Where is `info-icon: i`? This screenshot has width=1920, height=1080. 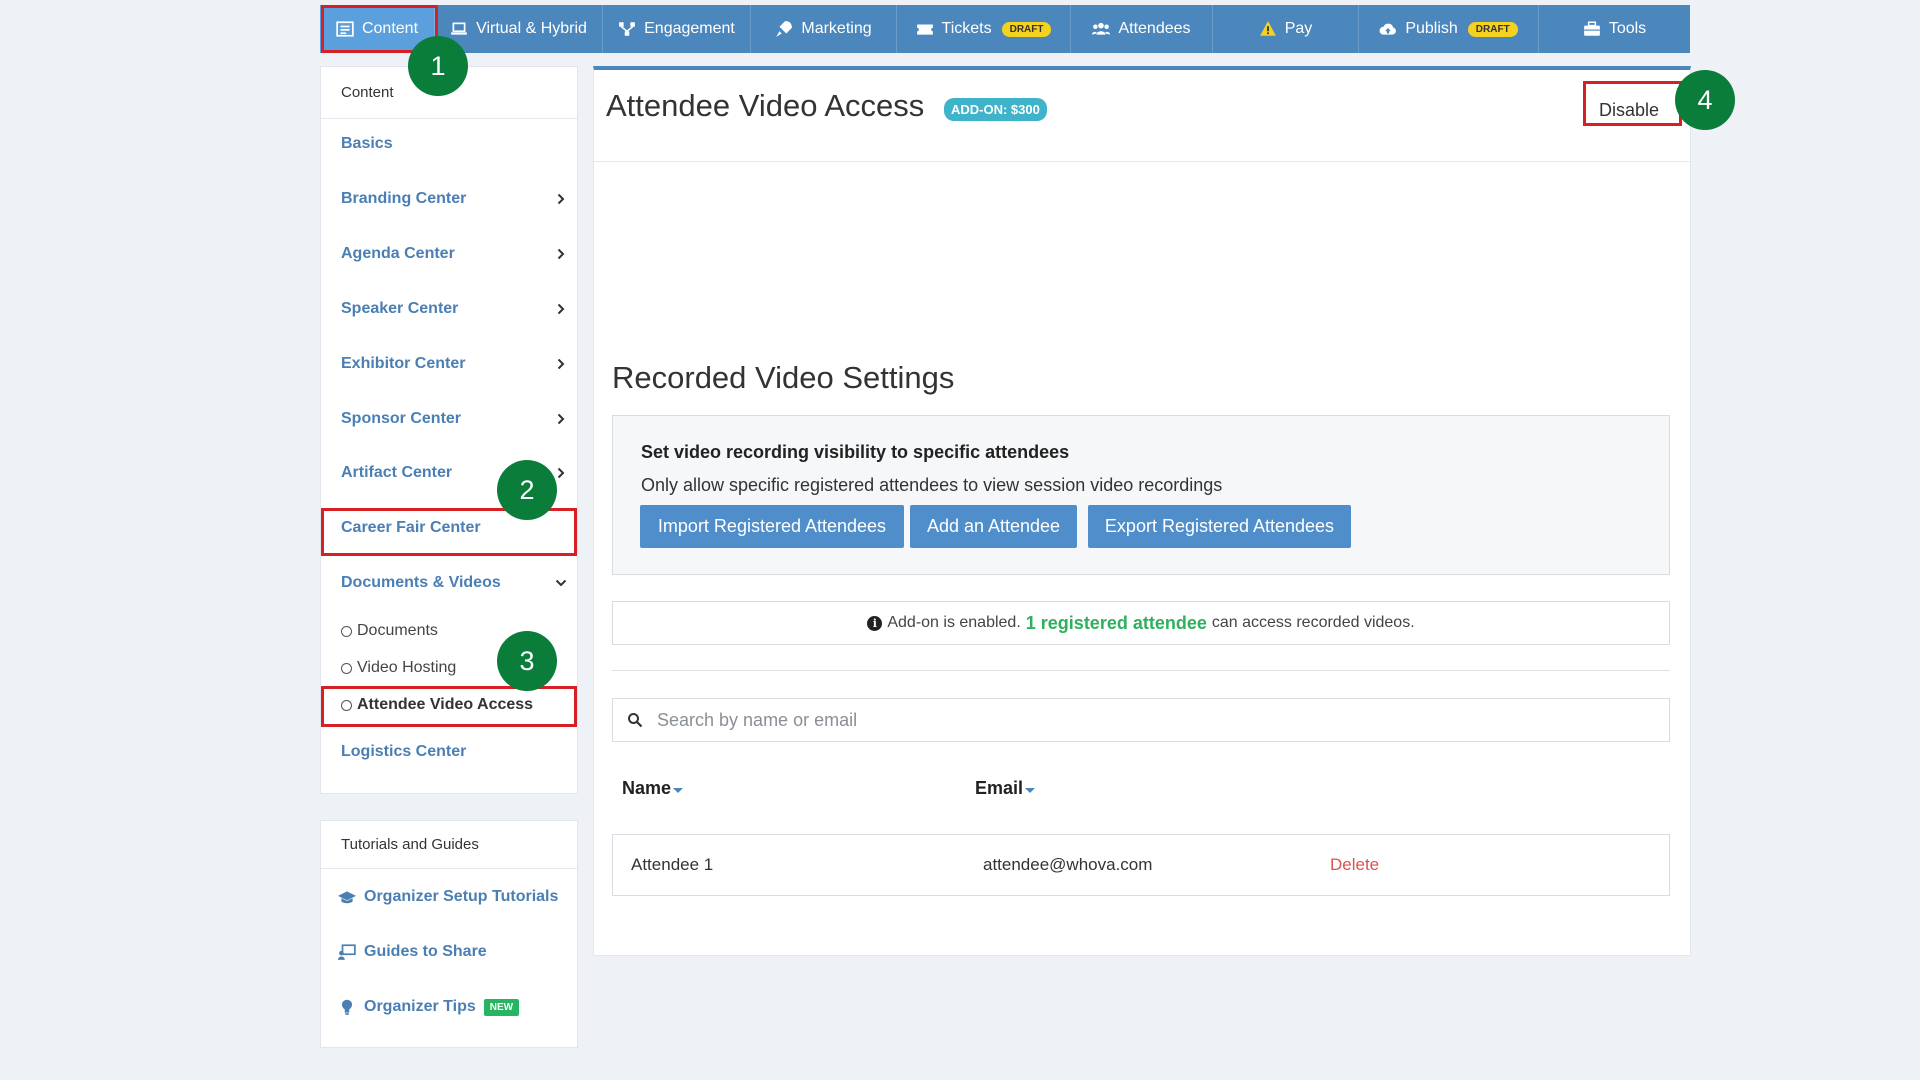
info-icon: i is located at coordinates (875, 623).